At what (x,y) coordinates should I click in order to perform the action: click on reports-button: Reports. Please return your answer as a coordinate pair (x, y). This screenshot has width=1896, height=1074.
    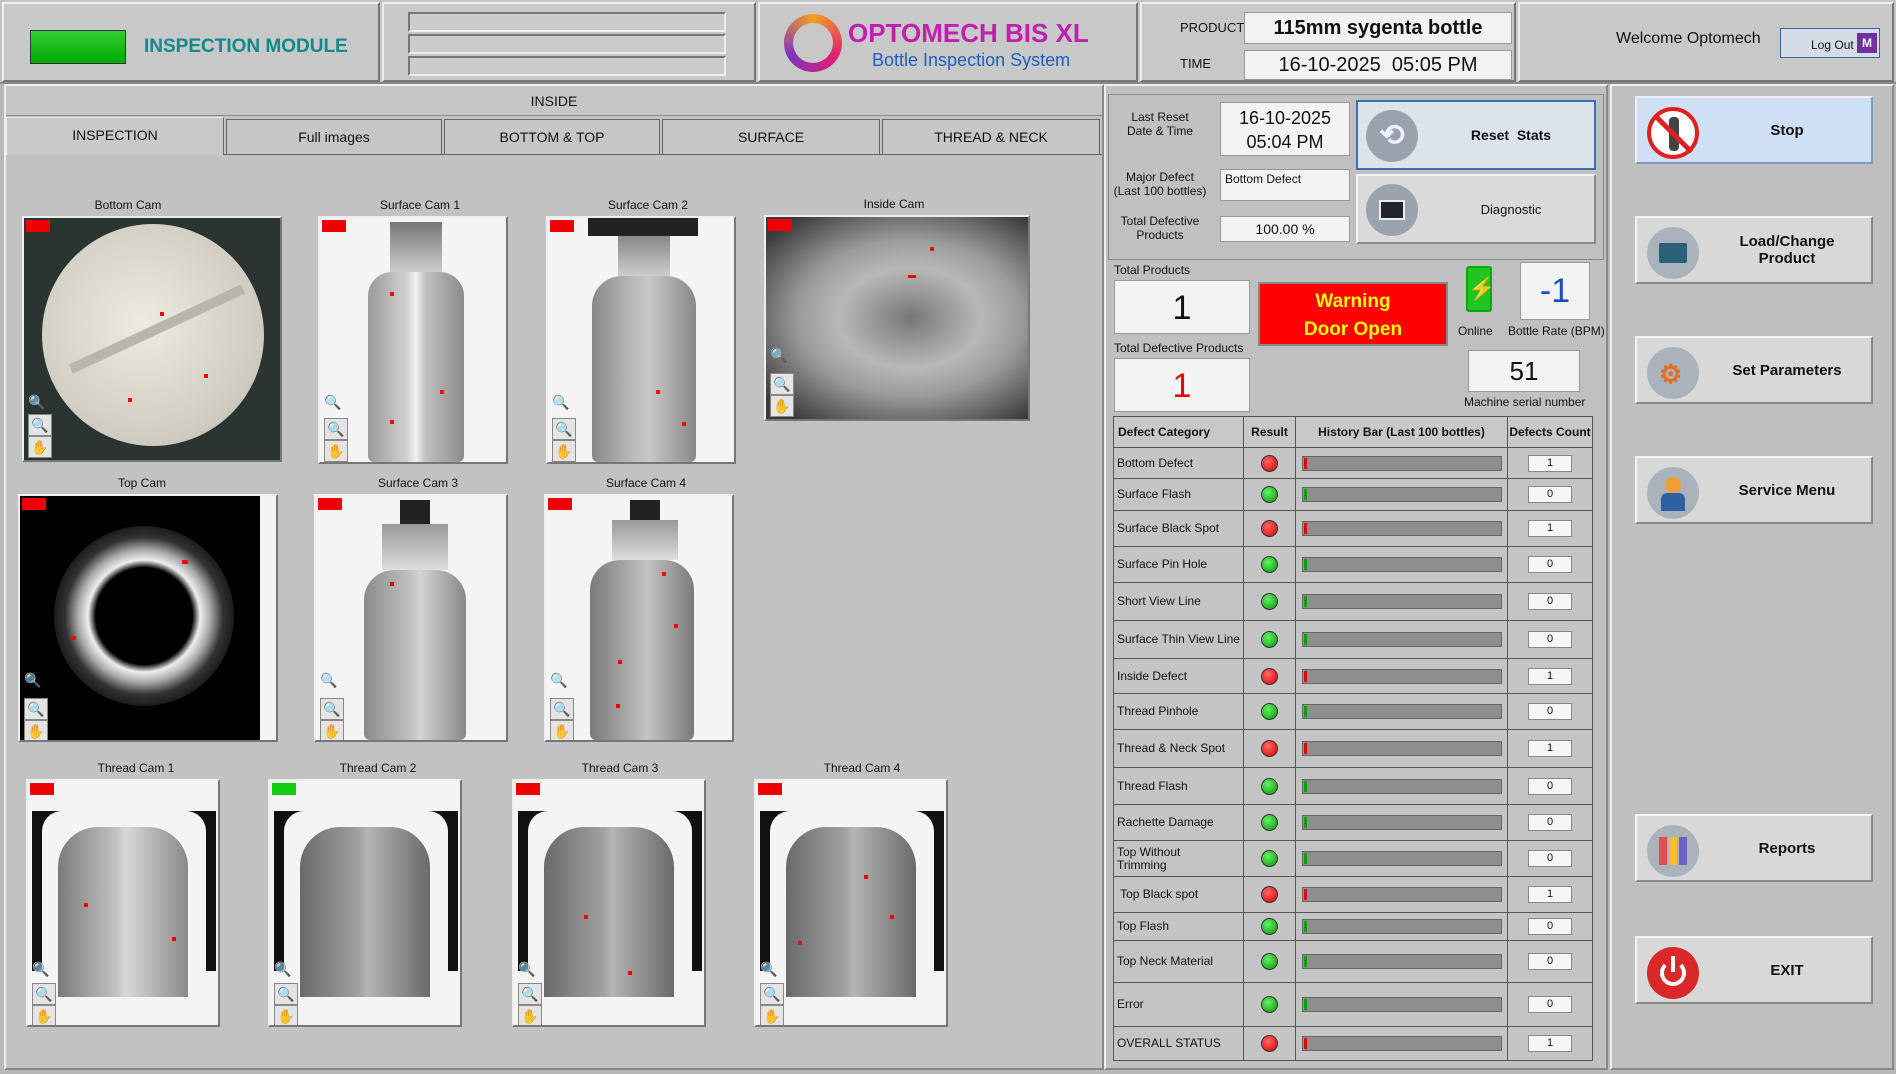
    Looking at the image, I should click on (1754, 848).